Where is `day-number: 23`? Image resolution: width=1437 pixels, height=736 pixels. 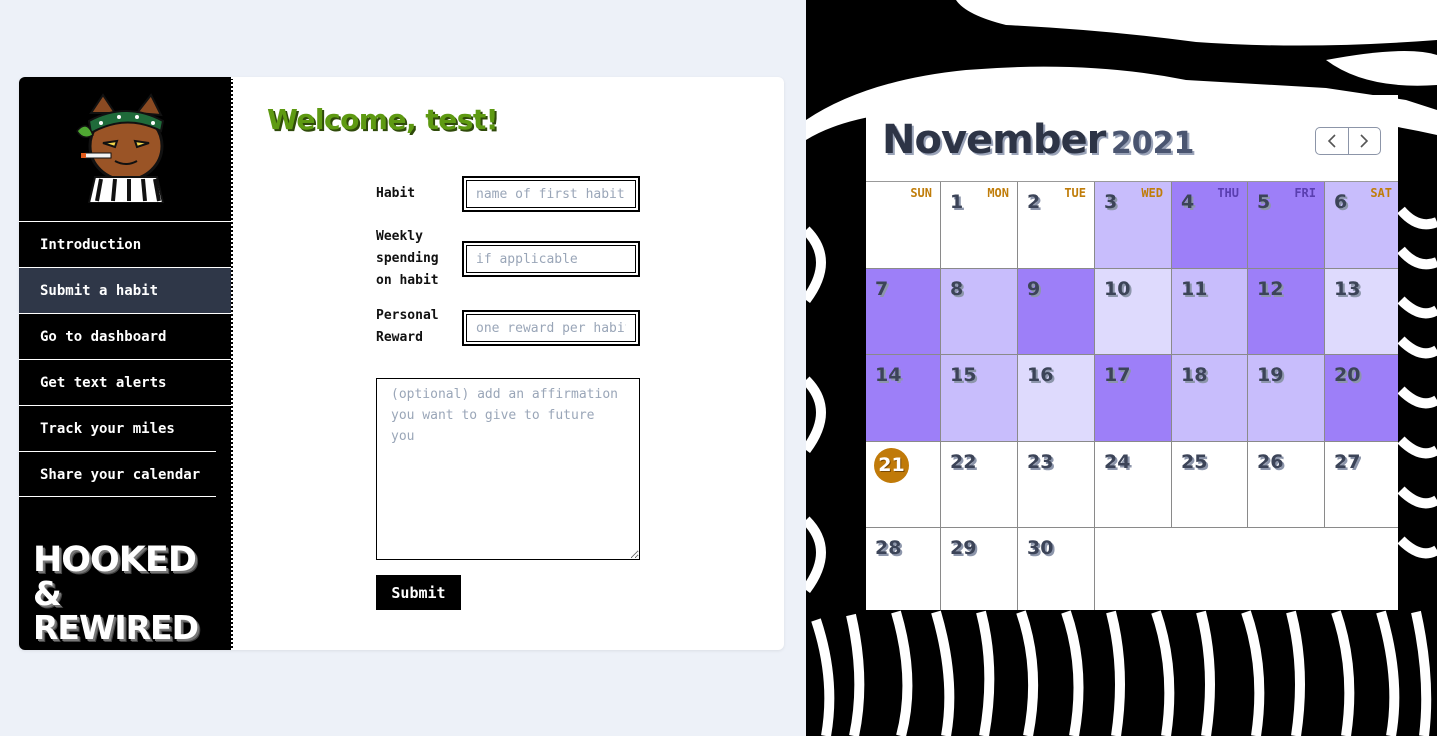
day-number: 23 is located at coordinates (1040, 461).